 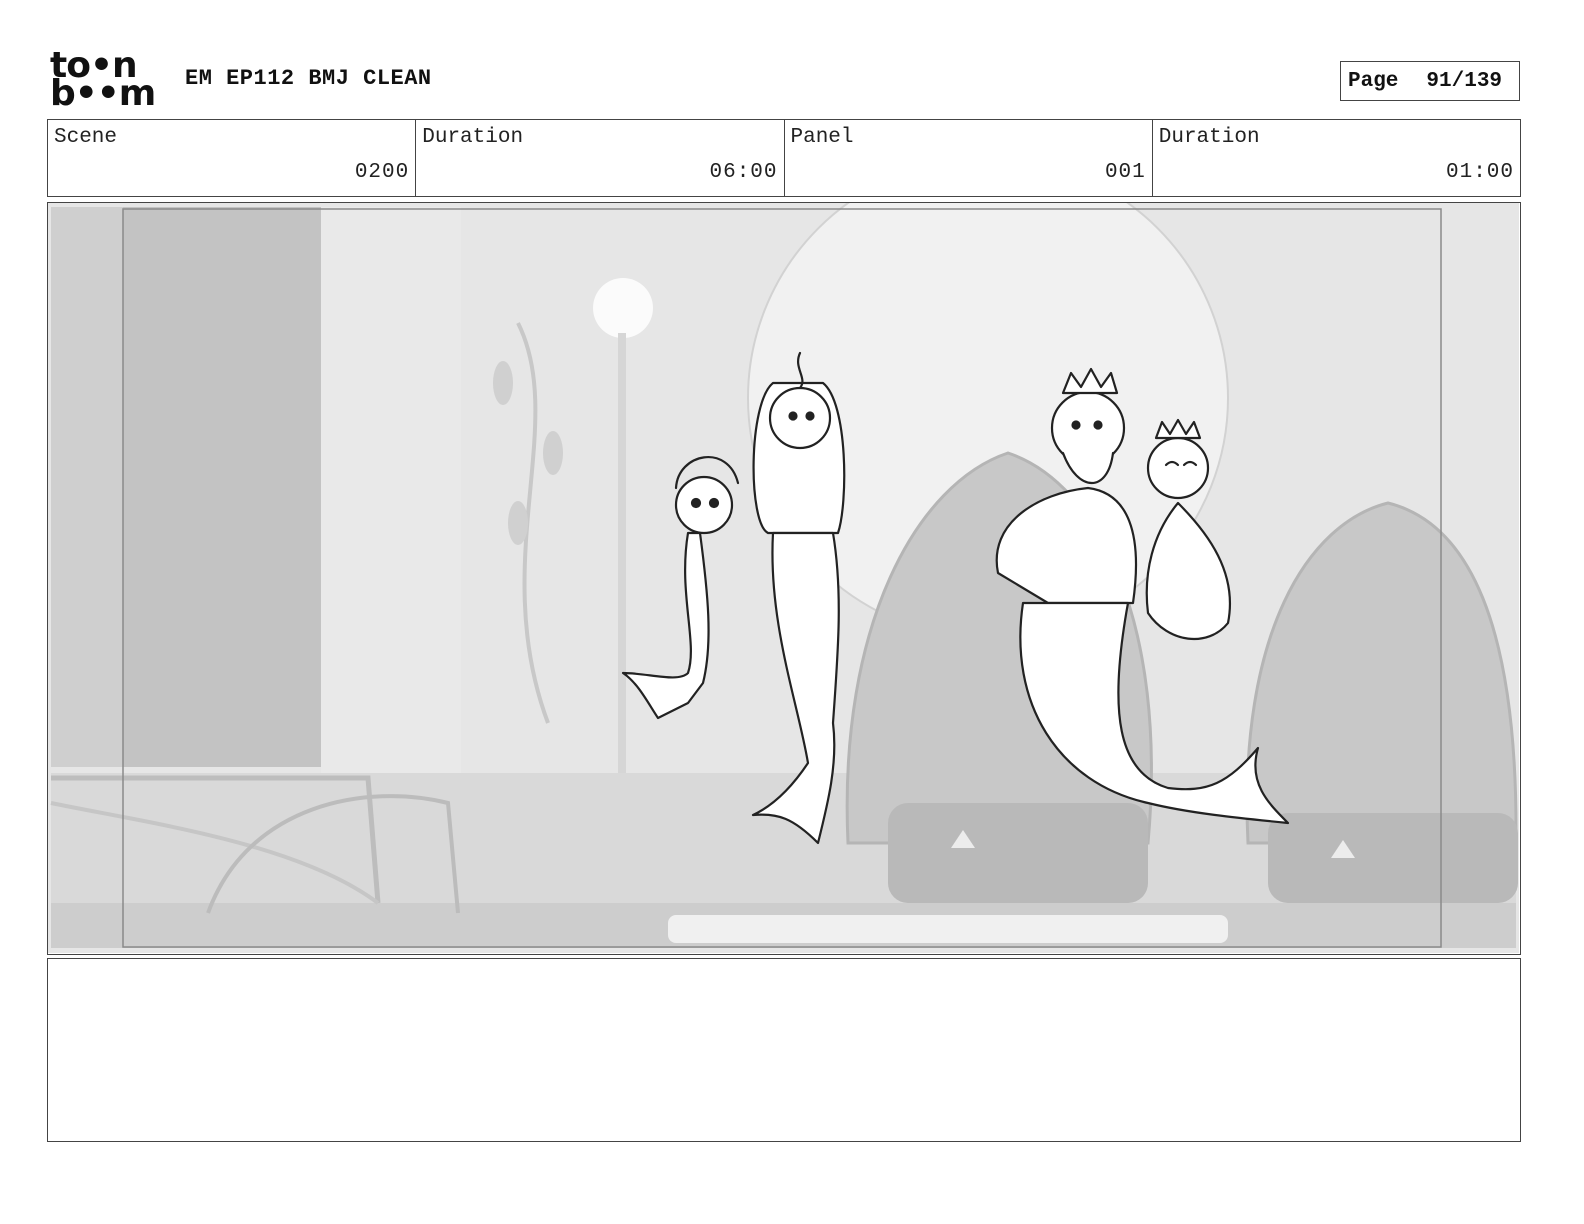 I want to click on panel-value: 001, so click(x=1125, y=172).